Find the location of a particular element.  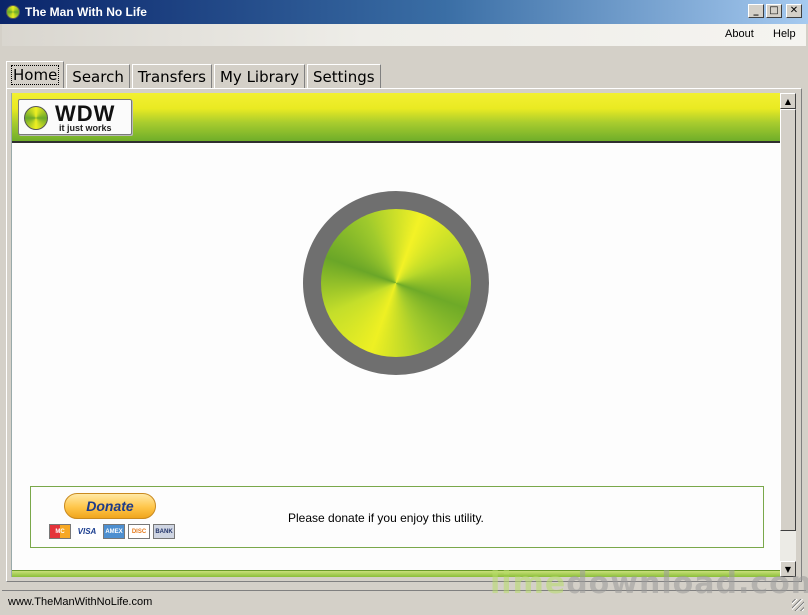

amex-icon: AMEX is located at coordinates (114, 531).